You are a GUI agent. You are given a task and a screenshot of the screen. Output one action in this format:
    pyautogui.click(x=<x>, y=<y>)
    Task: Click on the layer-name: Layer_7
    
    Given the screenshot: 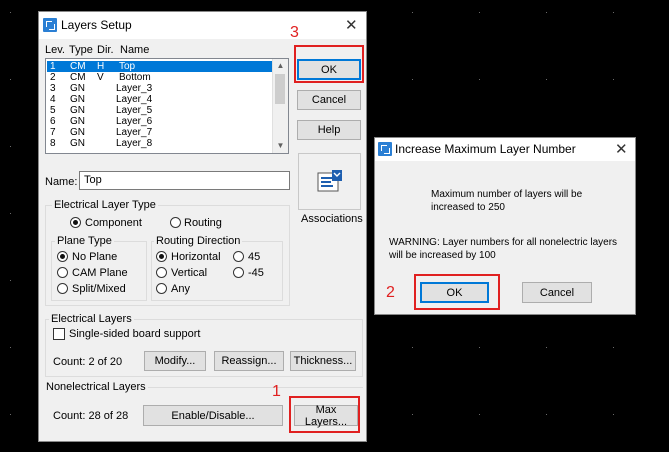 What is the action you would take?
    pyautogui.click(x=134, y=132)
    